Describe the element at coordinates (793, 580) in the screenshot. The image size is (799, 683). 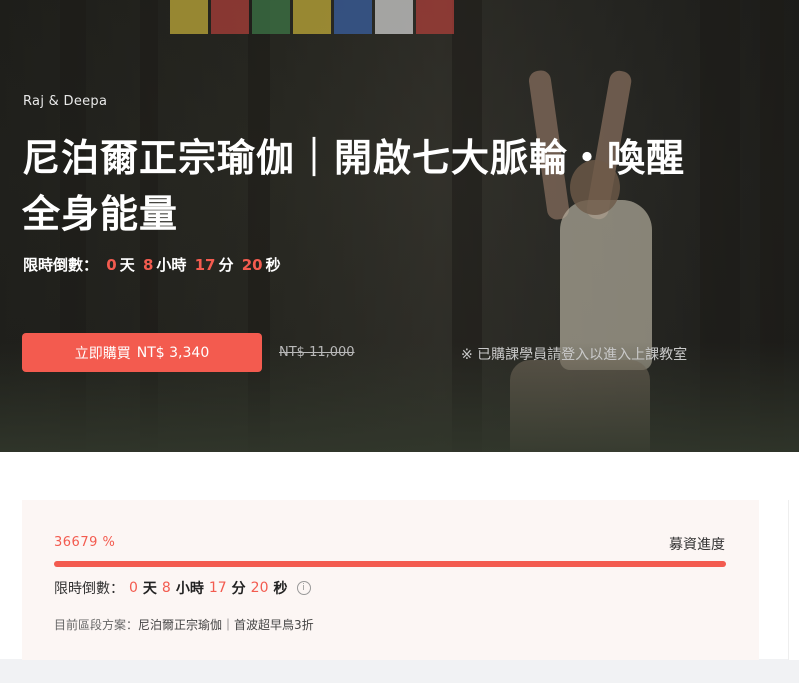
I see `side-card-edge` at that location.